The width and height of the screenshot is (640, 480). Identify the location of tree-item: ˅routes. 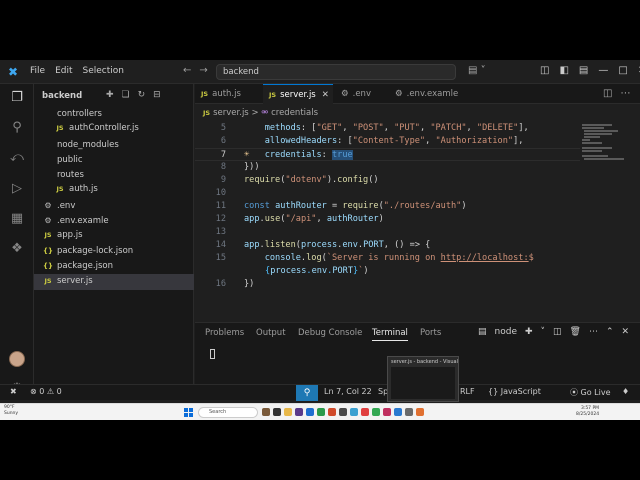
(114, 174).